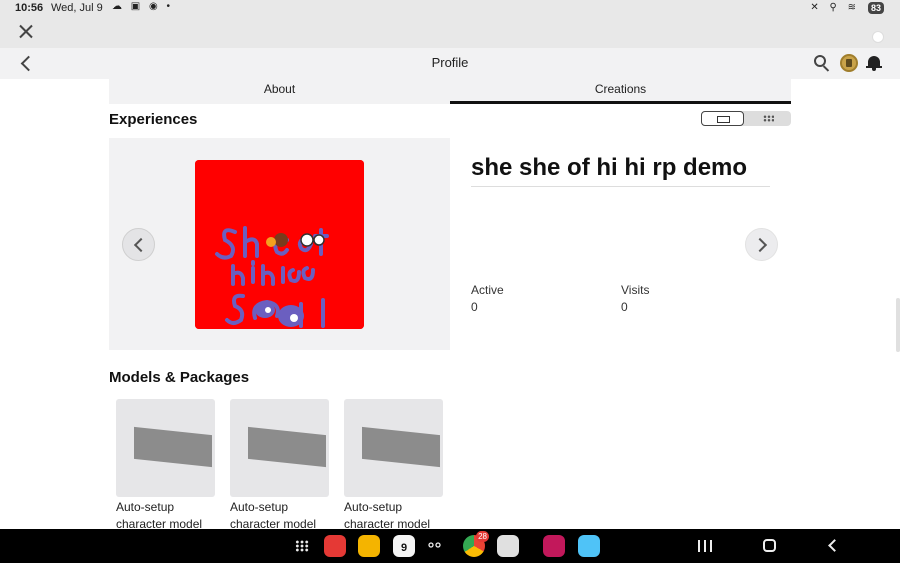  What do you see at coordinates (875, 8) in the screenshot?
I see `battery-icon: 83` at bounding box center [875, 8].